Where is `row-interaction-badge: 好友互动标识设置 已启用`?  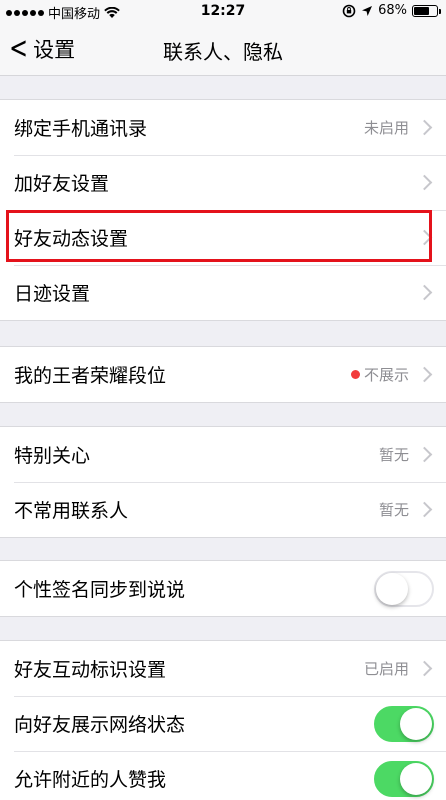 row-interaction-badge: 好友互动标识设置 已启用 is located at coordinates (223, 668).